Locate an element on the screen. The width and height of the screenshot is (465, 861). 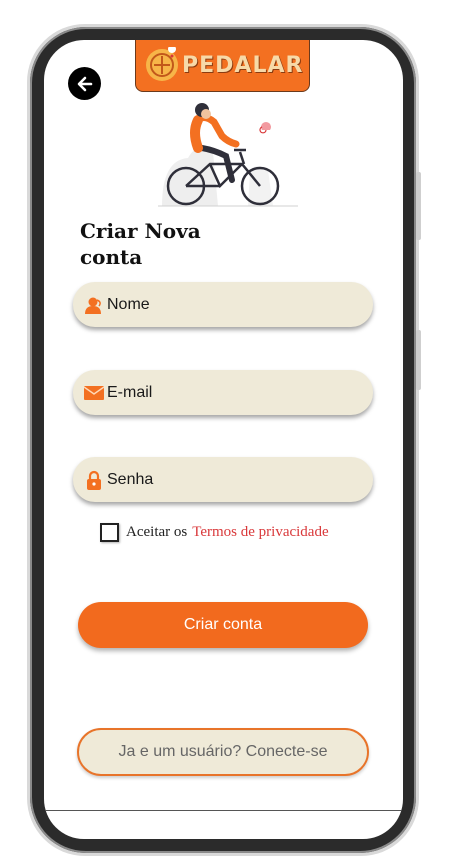
lock-icon is located at coordinates (94, 480).